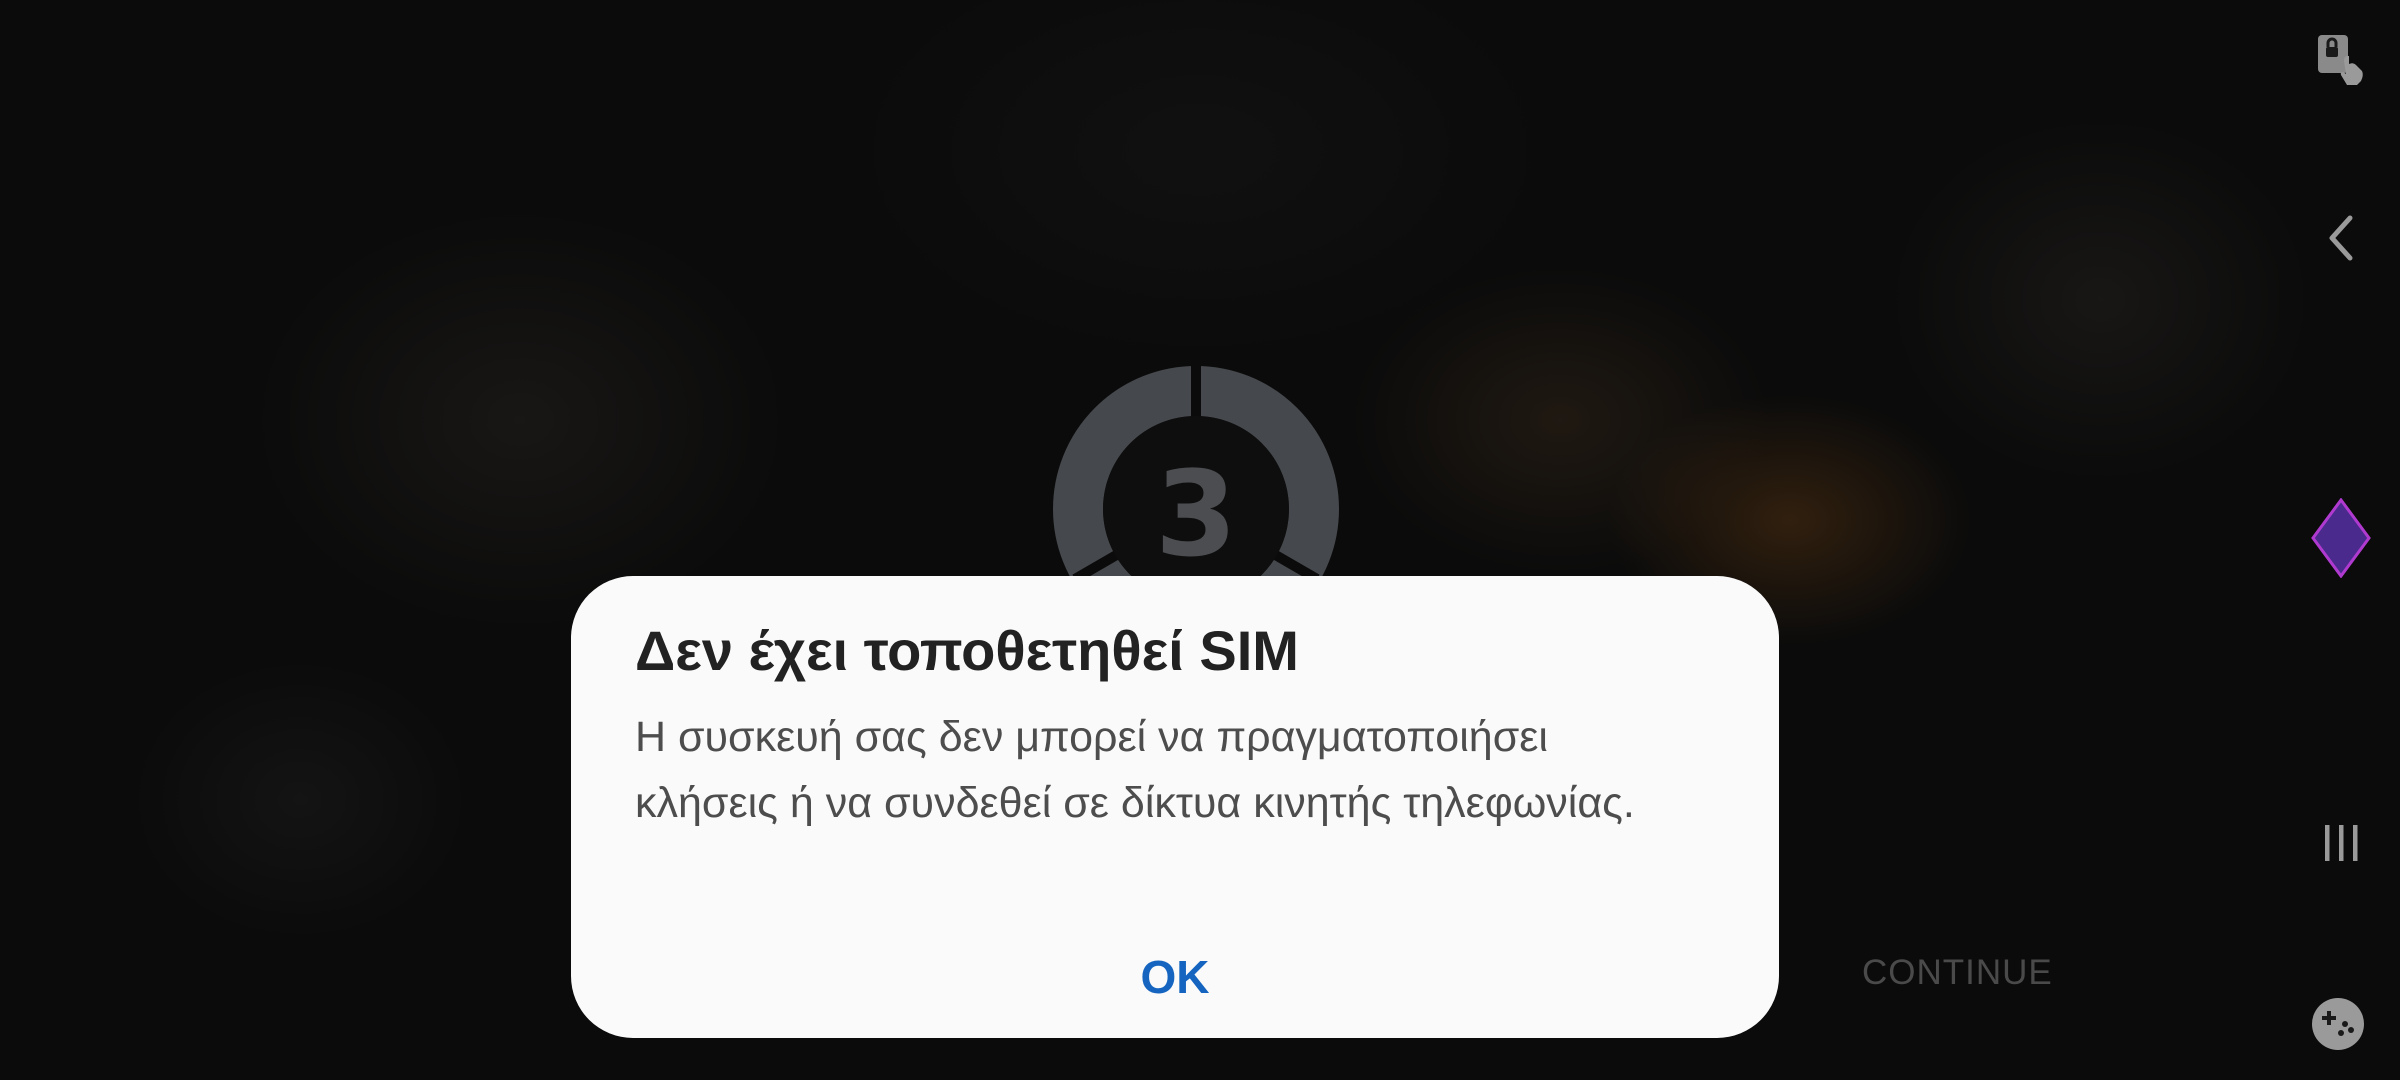 The width and height of the screenshot is (2400, 1080). Describe the element at coordinates (967, 650) in the screenshot. I see `dialog-title: Δεν έχει τοποθετηθεί SIM` at that location.